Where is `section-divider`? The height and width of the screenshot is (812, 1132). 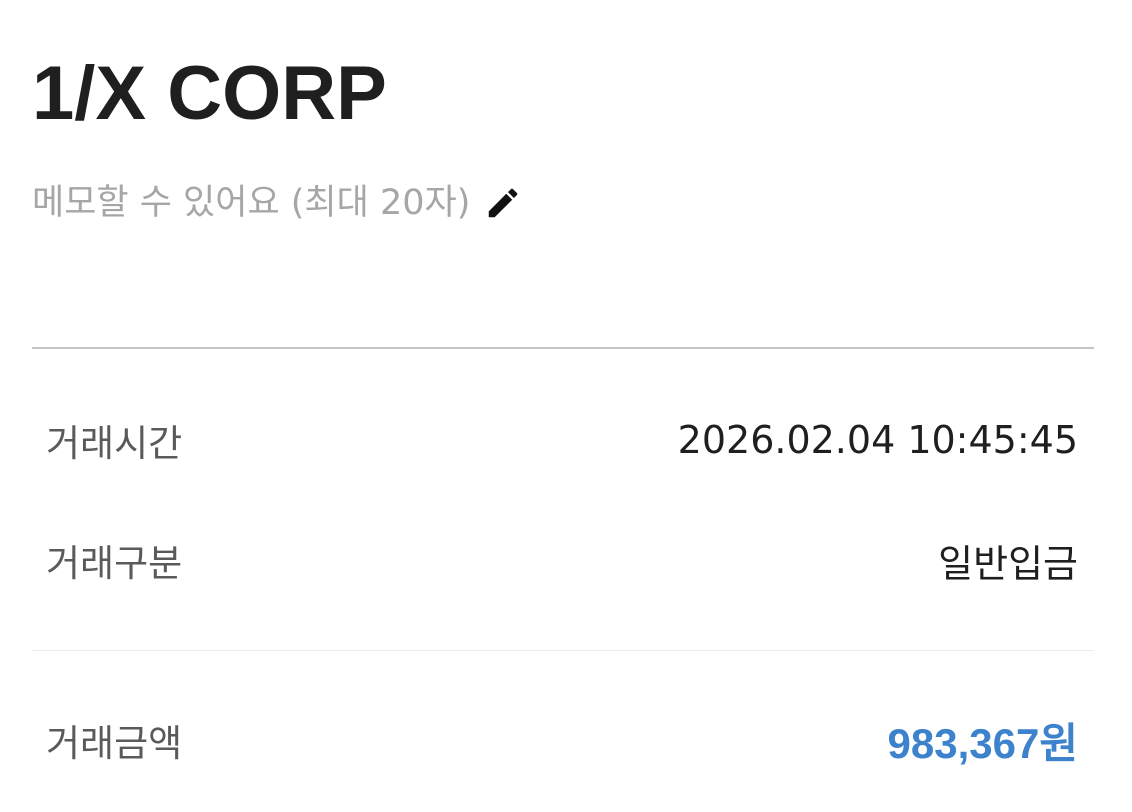 section-divider is located at coordinates (563, 348).